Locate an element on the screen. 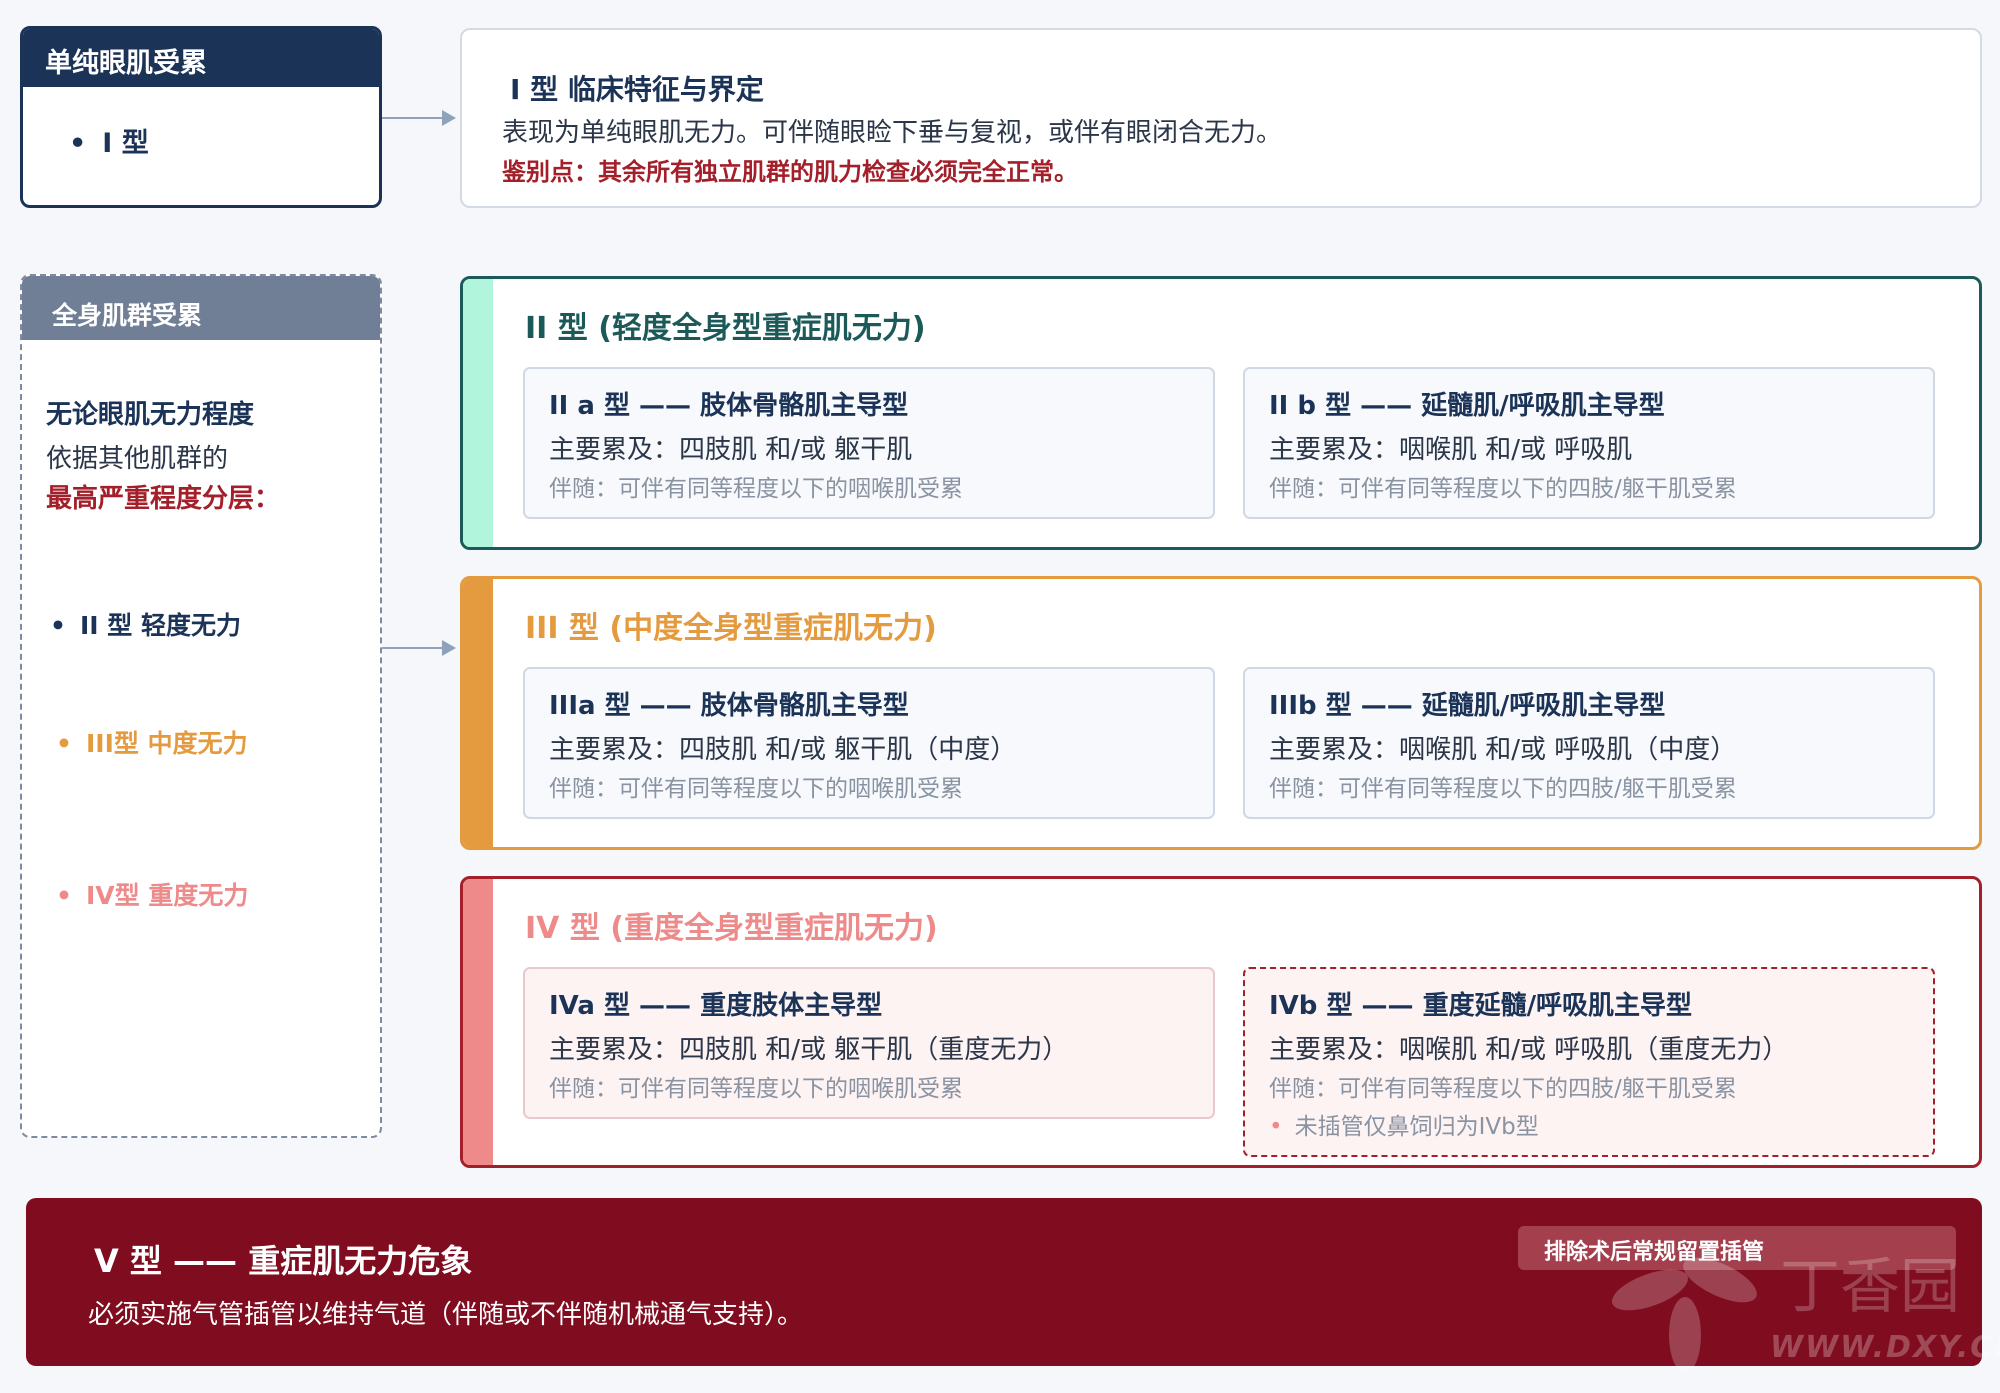  type5-title: V 型 —— 重症肌无力危象 is located at coordinates (283, 1261).